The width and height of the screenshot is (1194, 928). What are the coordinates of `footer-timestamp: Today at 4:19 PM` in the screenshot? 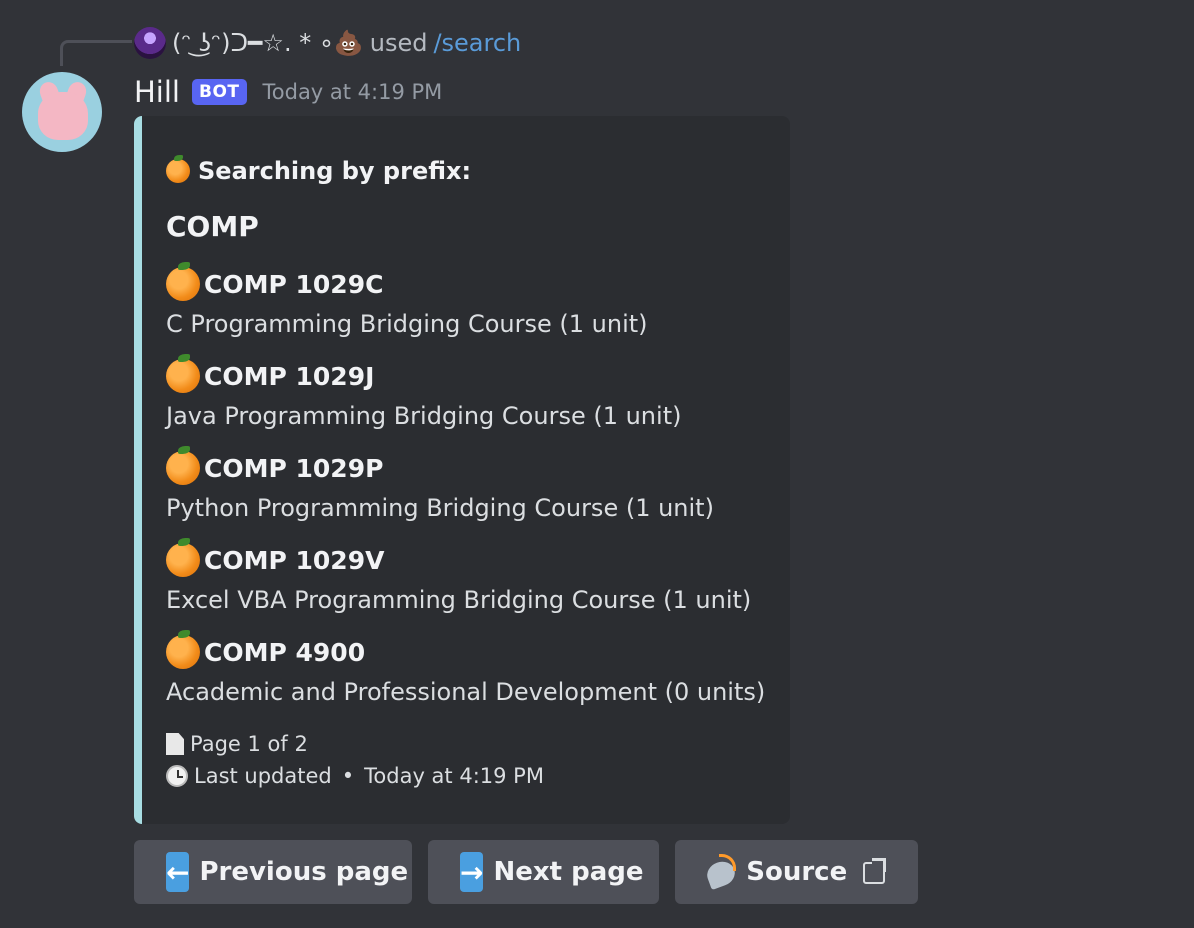 It's located at (454, 776).